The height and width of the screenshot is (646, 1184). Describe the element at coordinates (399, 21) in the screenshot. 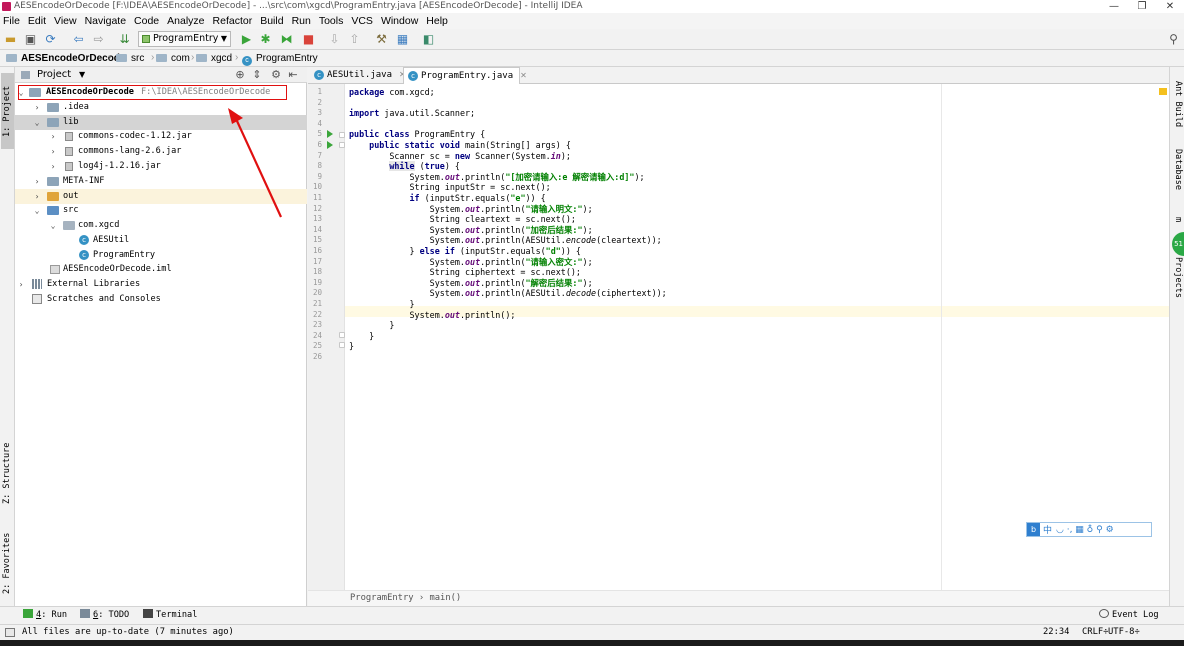

I see `menu-window: Window` at that location.